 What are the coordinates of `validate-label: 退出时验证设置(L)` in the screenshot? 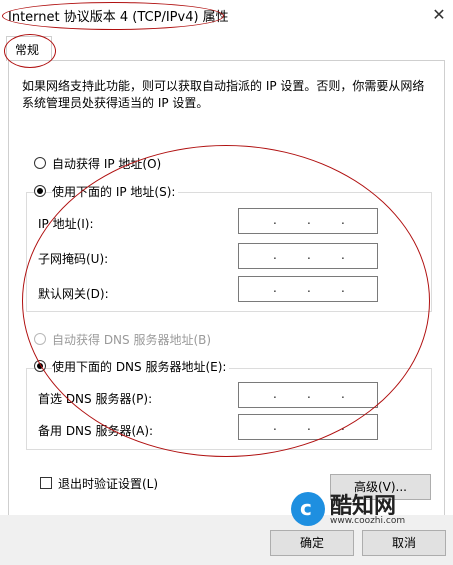 It's located at (108, 484).